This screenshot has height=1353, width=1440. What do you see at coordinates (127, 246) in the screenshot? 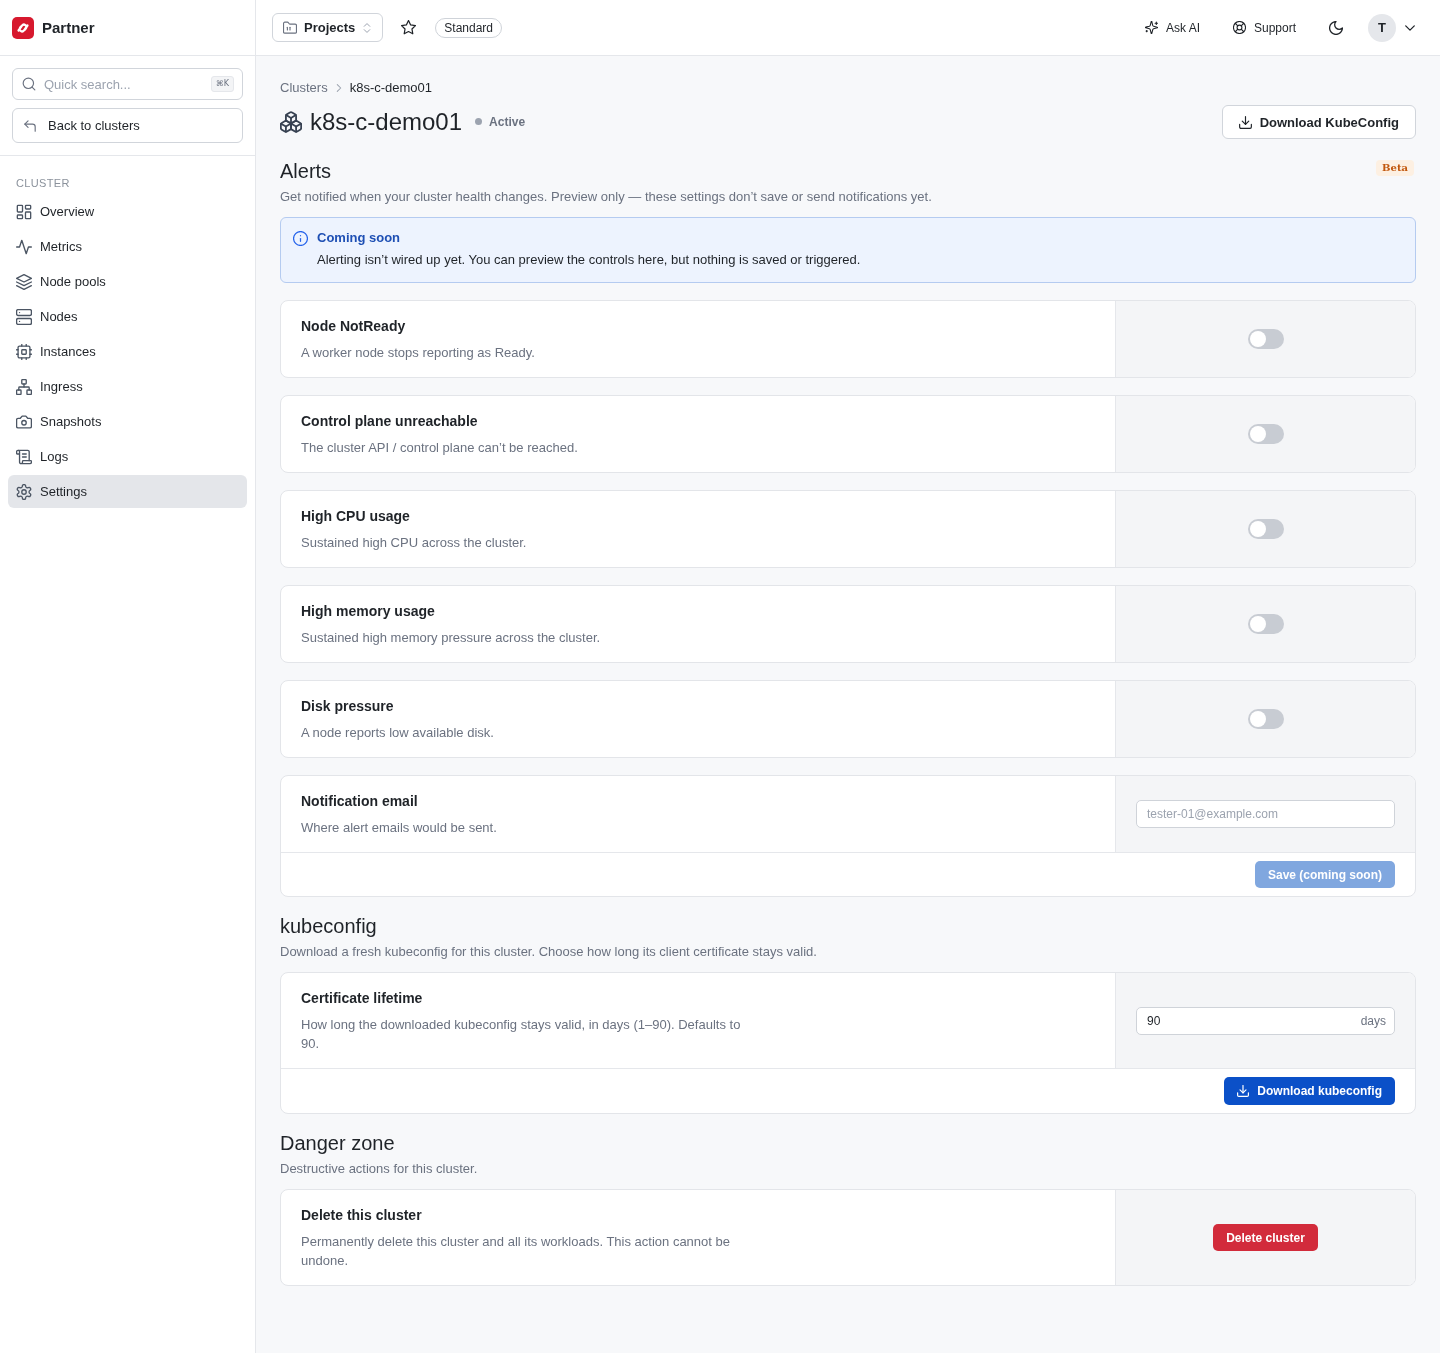
I see `sidebar-item: Metrics` at bounding box center [127, 246].